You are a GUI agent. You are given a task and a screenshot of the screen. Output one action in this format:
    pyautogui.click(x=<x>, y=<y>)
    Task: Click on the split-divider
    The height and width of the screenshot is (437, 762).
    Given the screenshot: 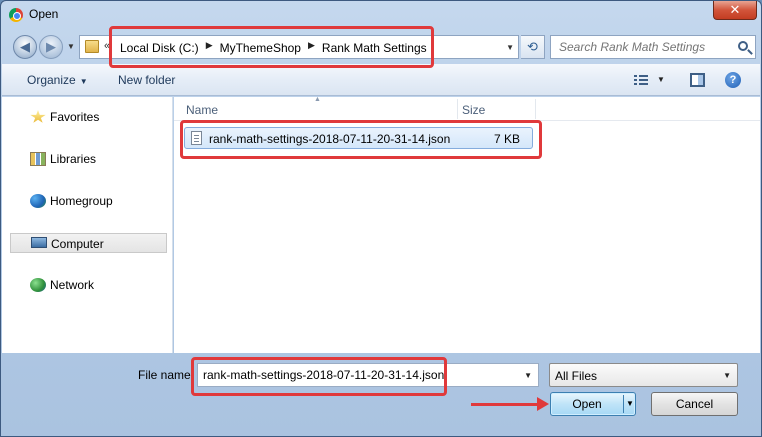 What is the action you would take?
    pyautogui.click(x=623, y=404)
    